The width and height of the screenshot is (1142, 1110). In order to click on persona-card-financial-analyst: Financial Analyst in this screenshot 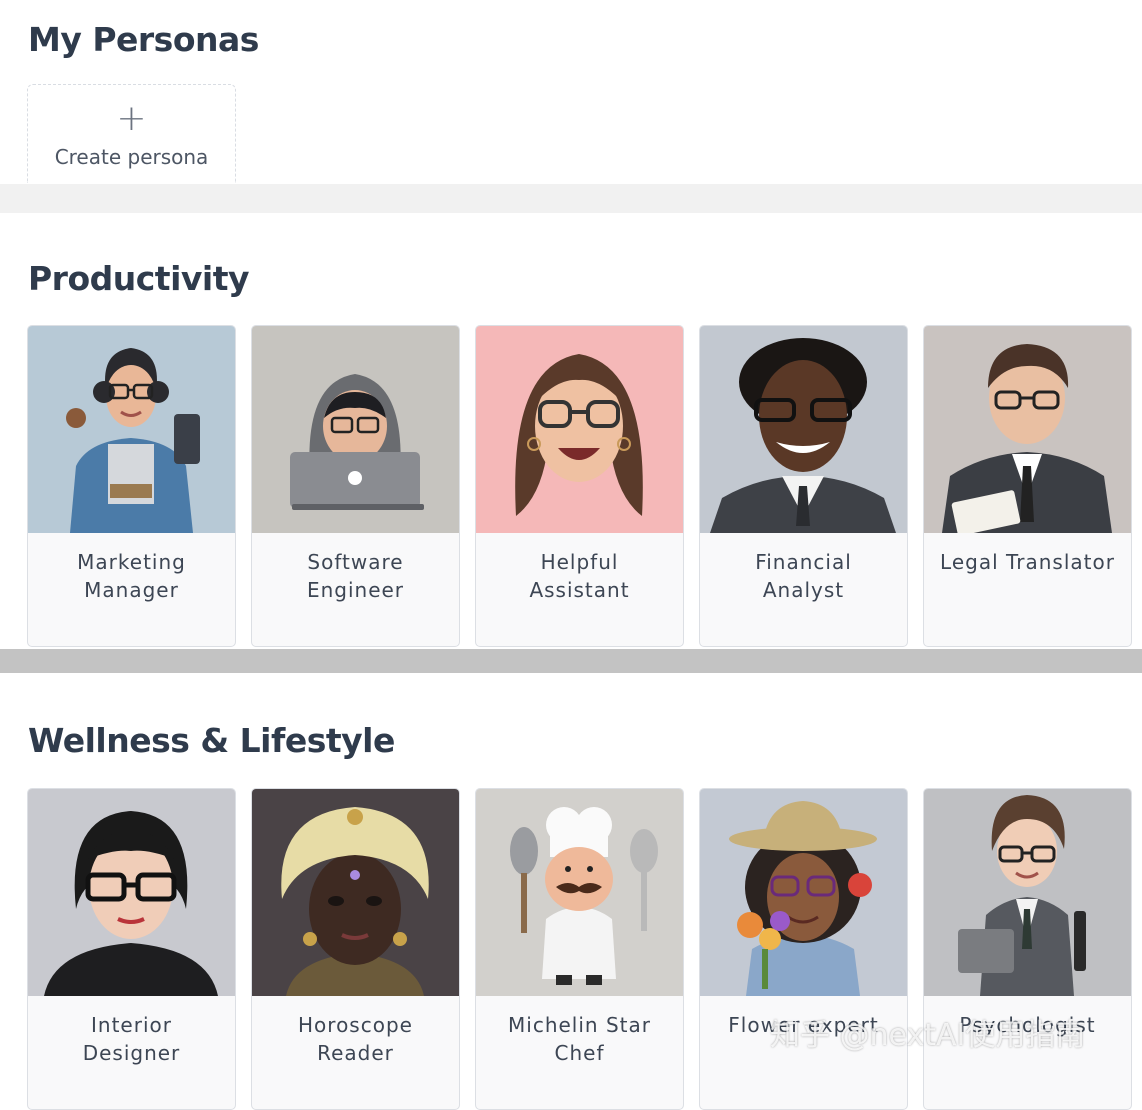, I will do `click(803, 486)`.